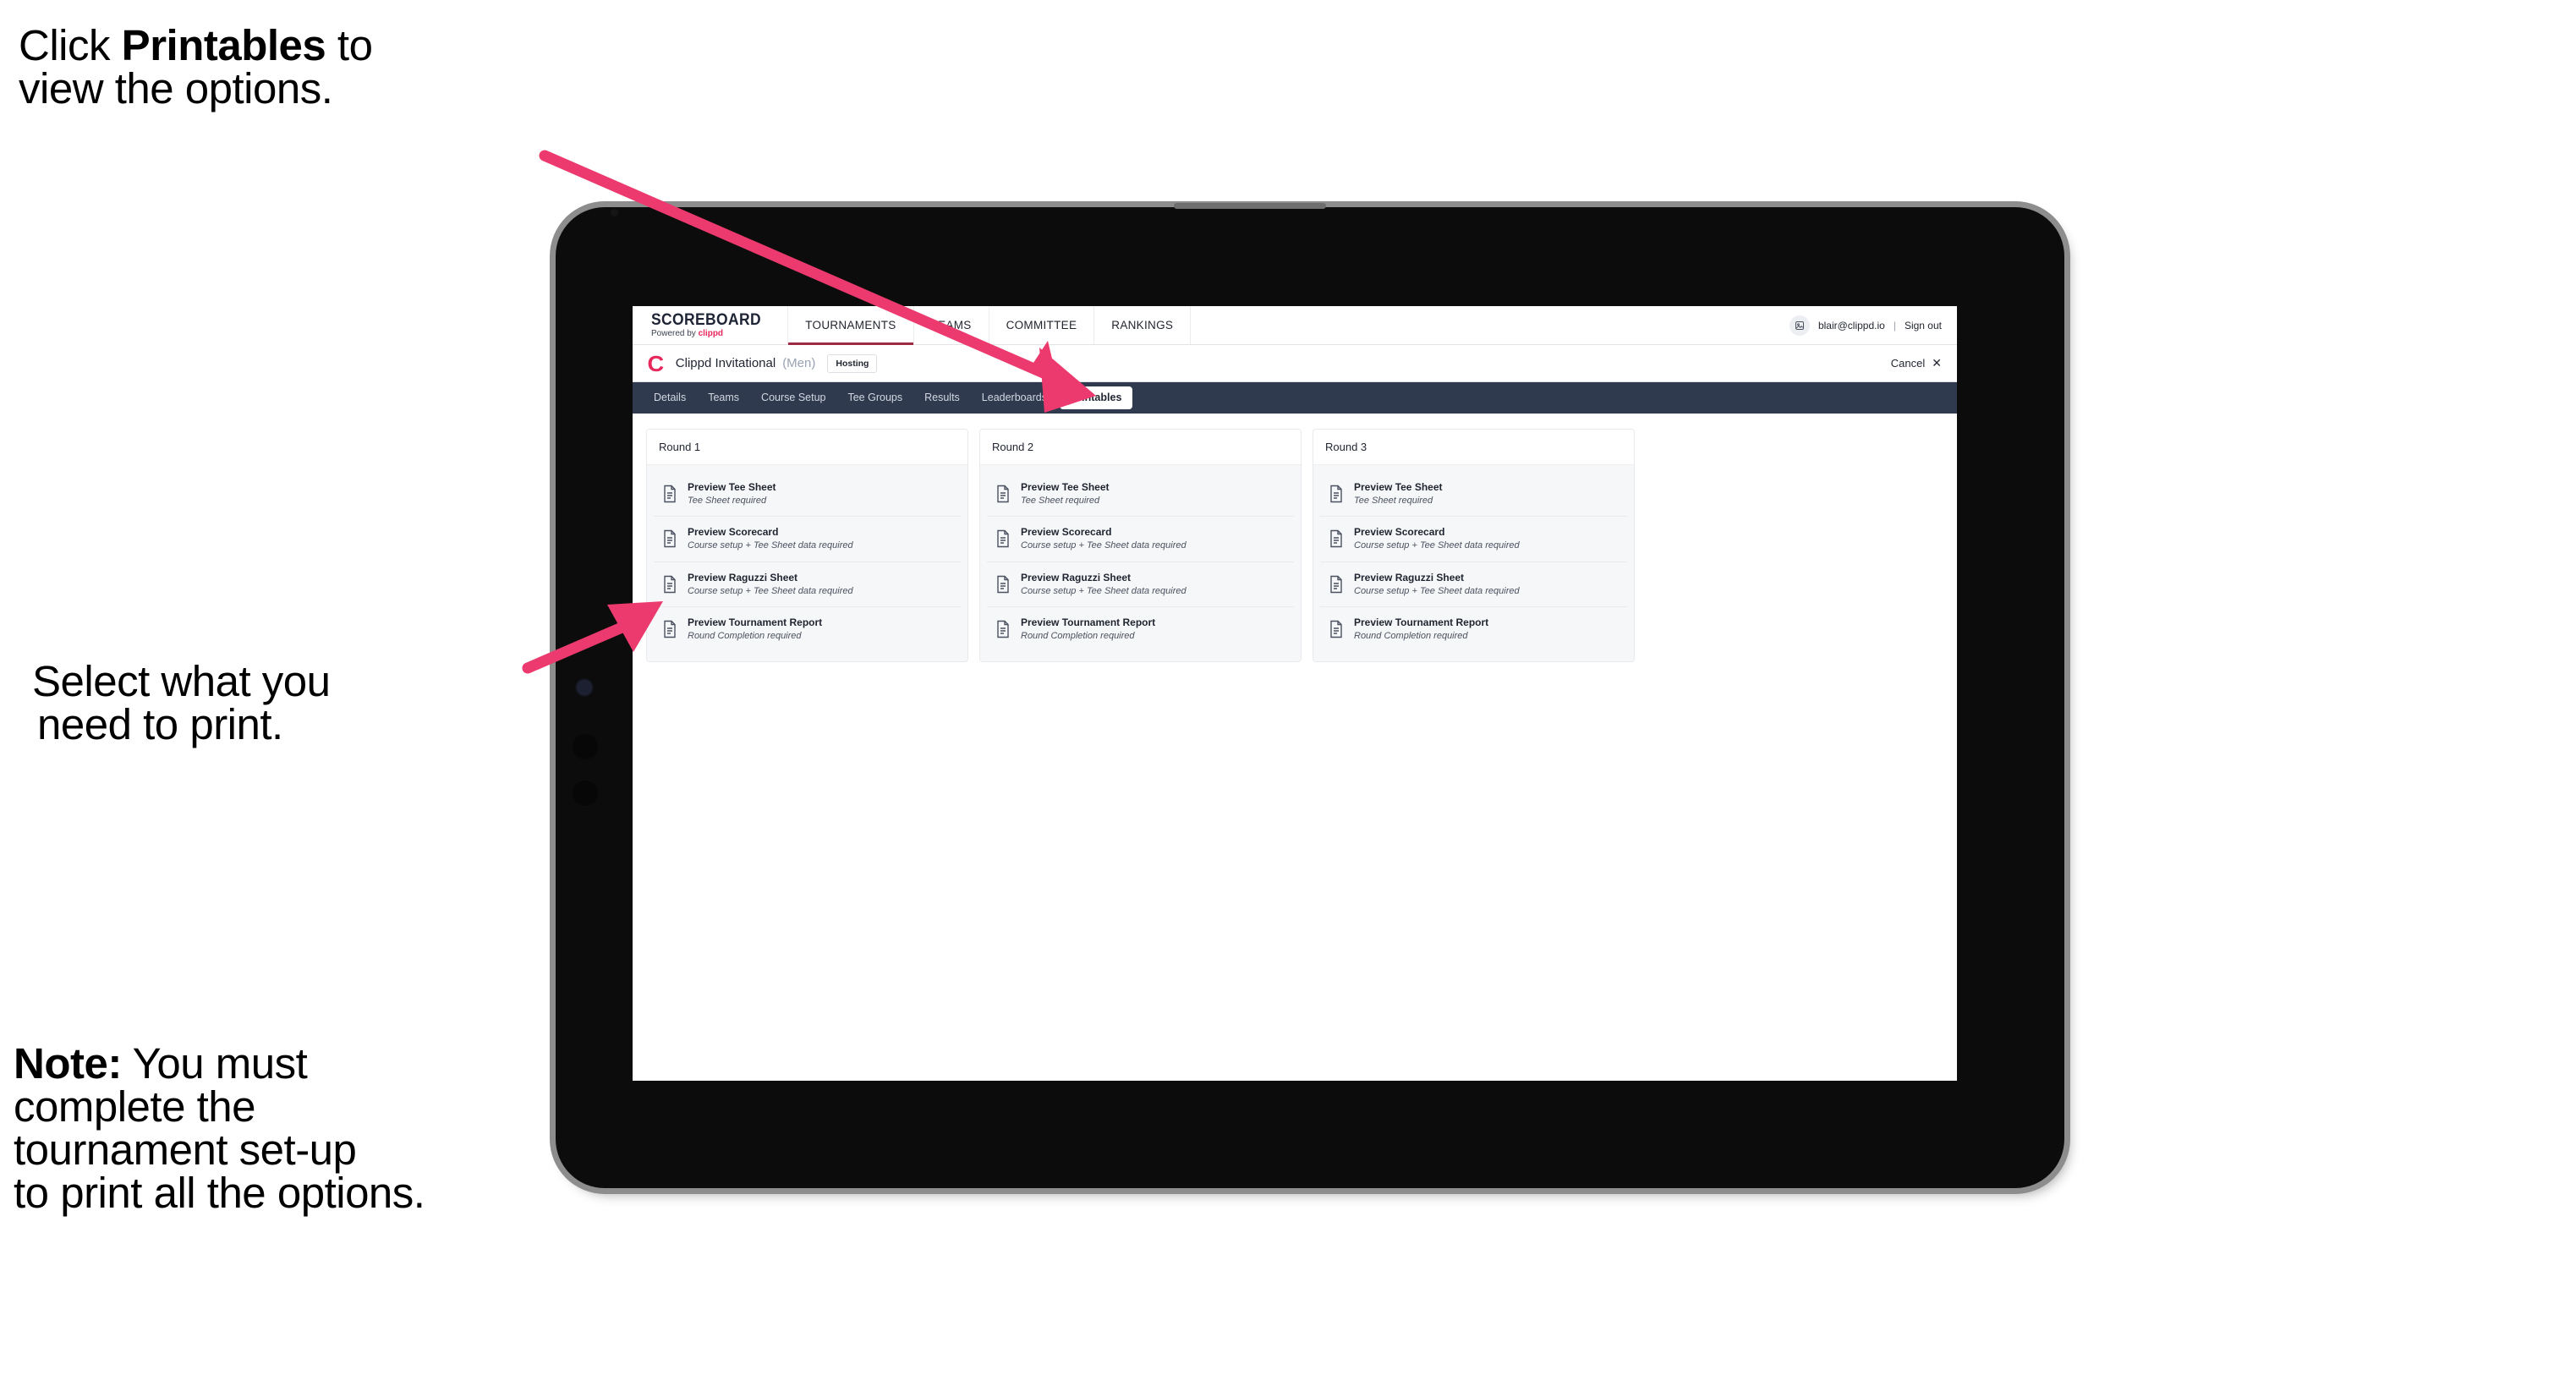 Image resolution: width=2576 pixels, height=1386 pixels. I want to click on brand-subtitle: Powered by clippd, so click(710, 334).